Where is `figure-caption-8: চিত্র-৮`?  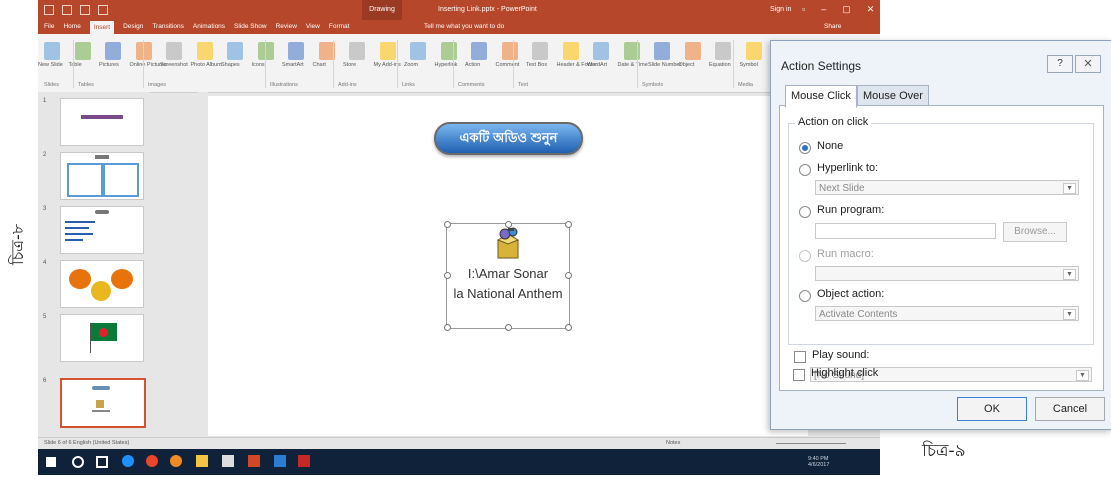
figure-caption-8: চিত্র-৮ is located at coordinates (17, 244).